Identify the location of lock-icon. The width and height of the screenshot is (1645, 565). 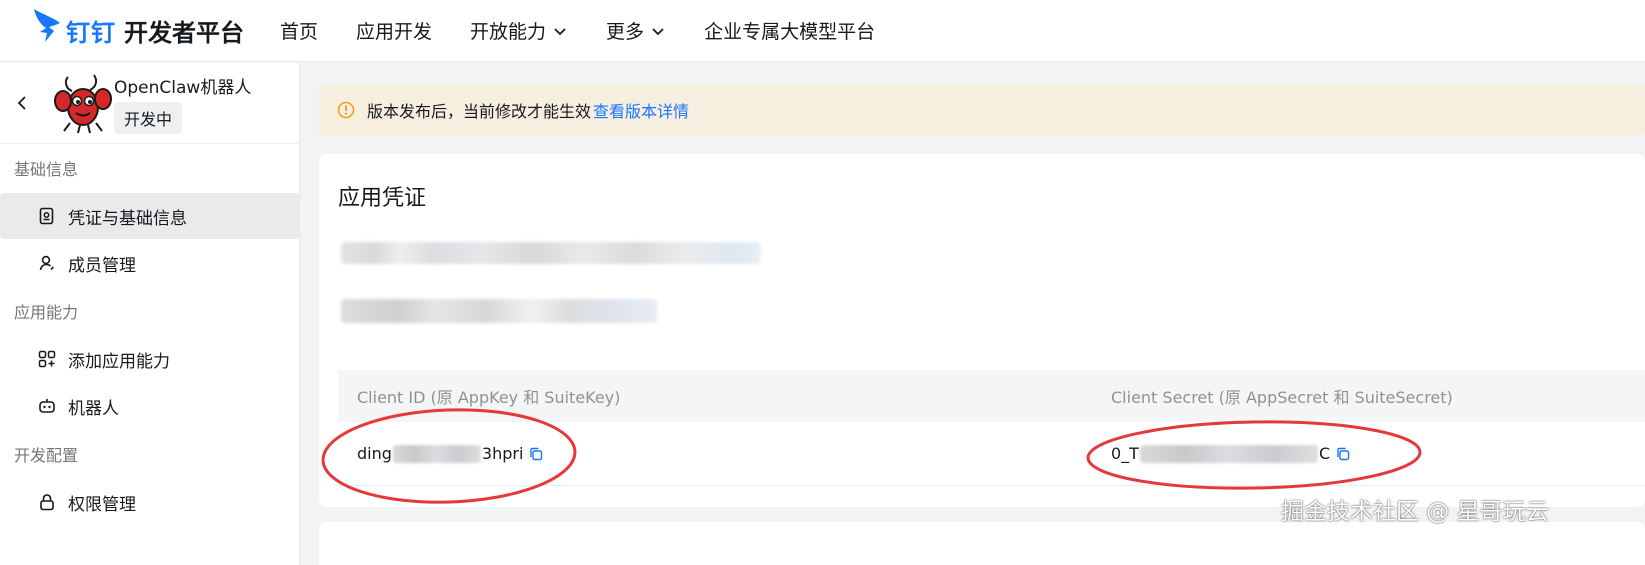
(47, 502).